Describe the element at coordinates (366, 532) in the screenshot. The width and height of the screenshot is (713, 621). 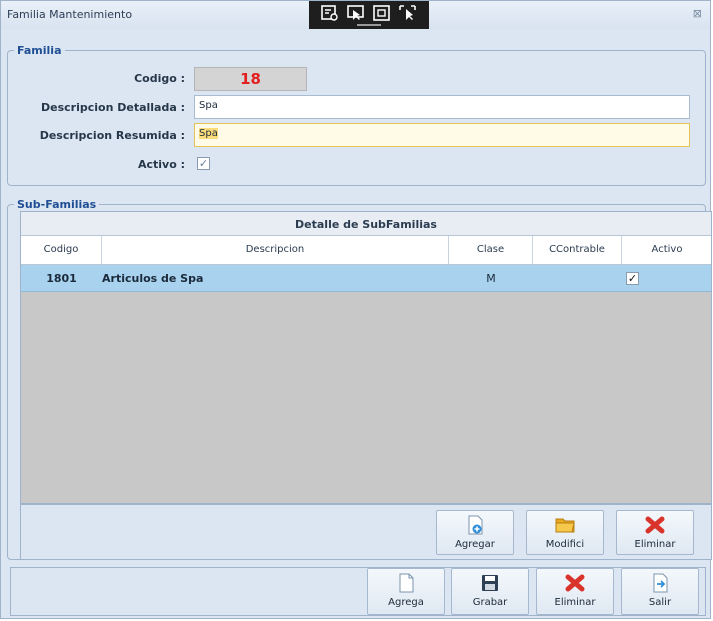
I see `subfamilias-button-bar: Agregar Modifici Eliminar` at that location.